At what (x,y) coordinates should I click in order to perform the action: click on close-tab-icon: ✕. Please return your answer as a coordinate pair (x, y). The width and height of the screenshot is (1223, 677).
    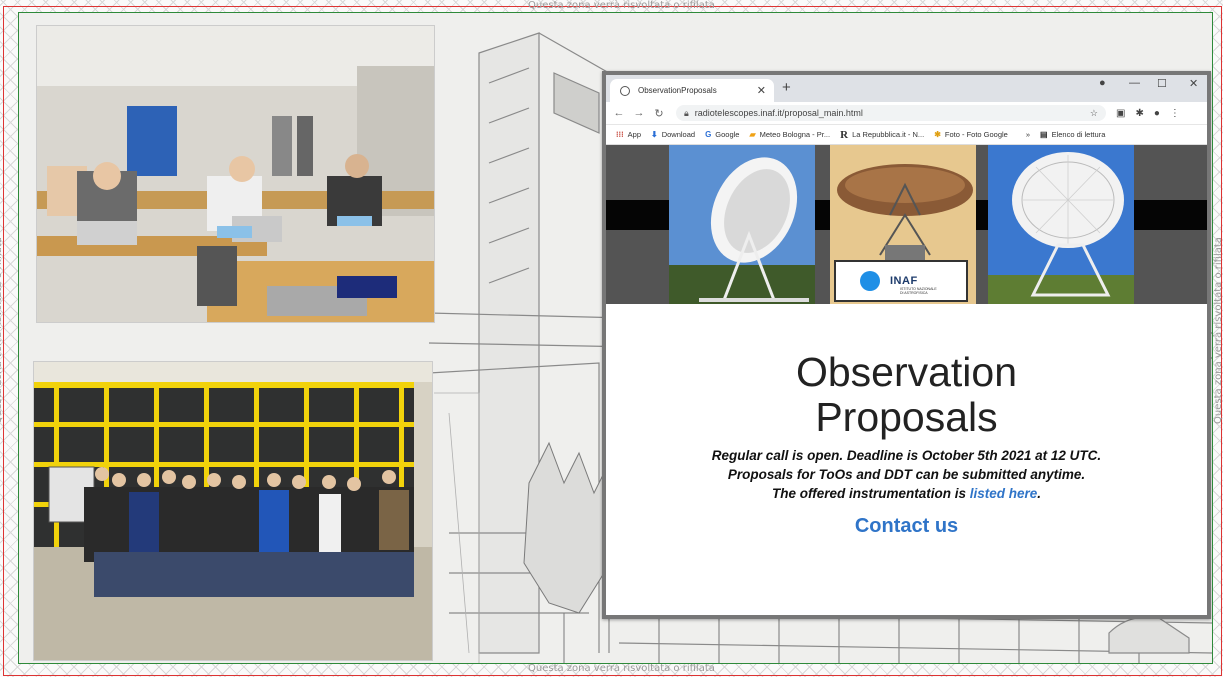
    Looking at the image, I should click on (761, 90).